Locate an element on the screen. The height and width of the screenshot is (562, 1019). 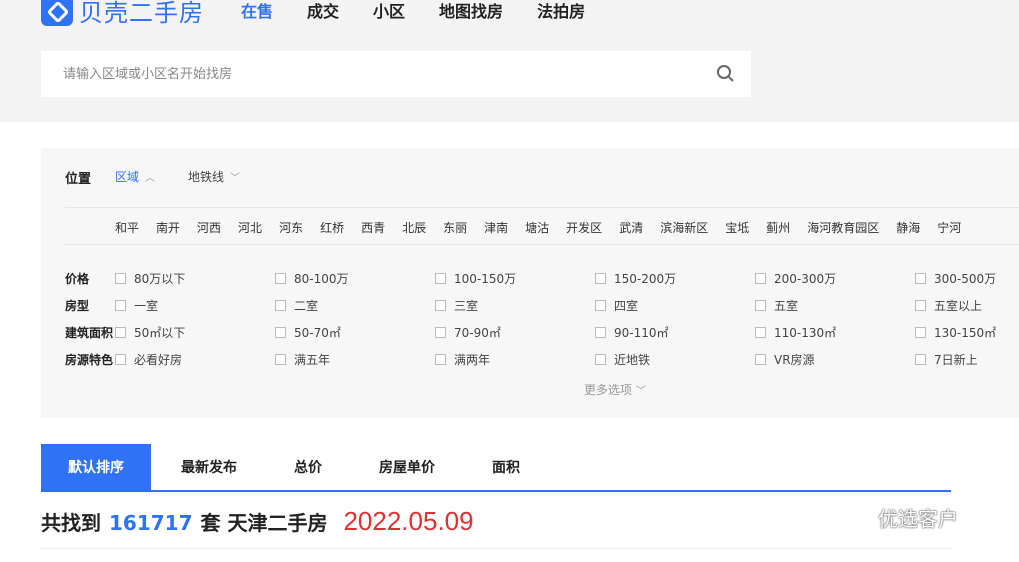
district-item: 滨海新区 is located at coordinates (684, 227).